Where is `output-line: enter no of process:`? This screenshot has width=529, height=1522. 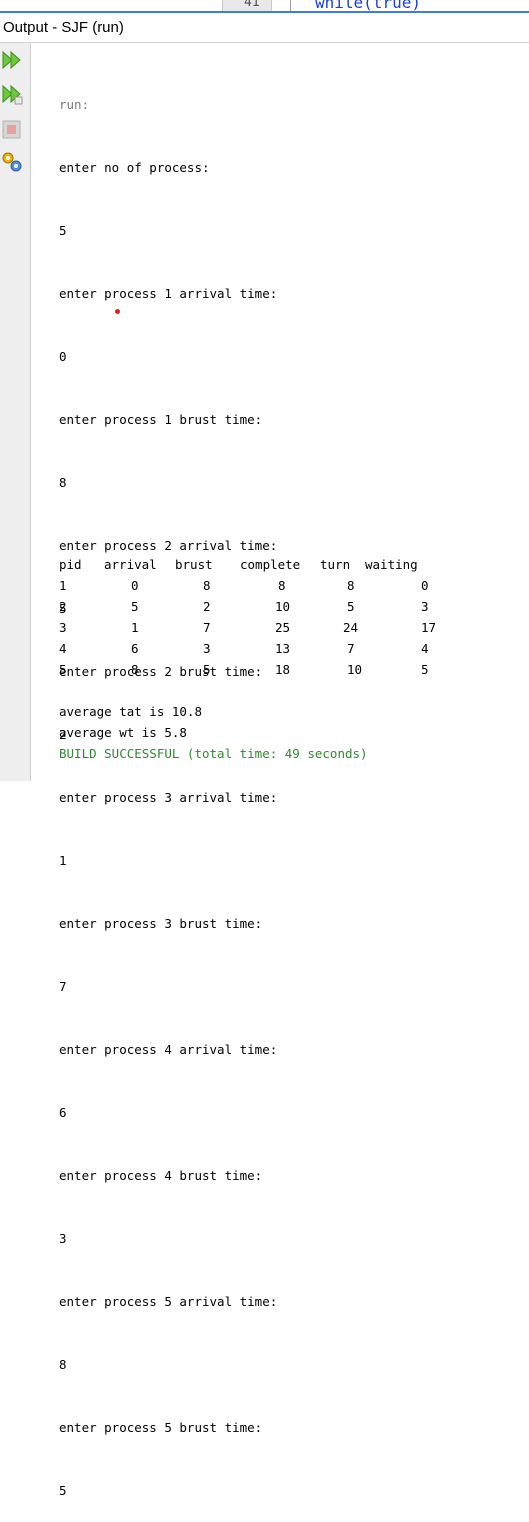 output-line: enter no of process: is located at coordinates (134, 167).